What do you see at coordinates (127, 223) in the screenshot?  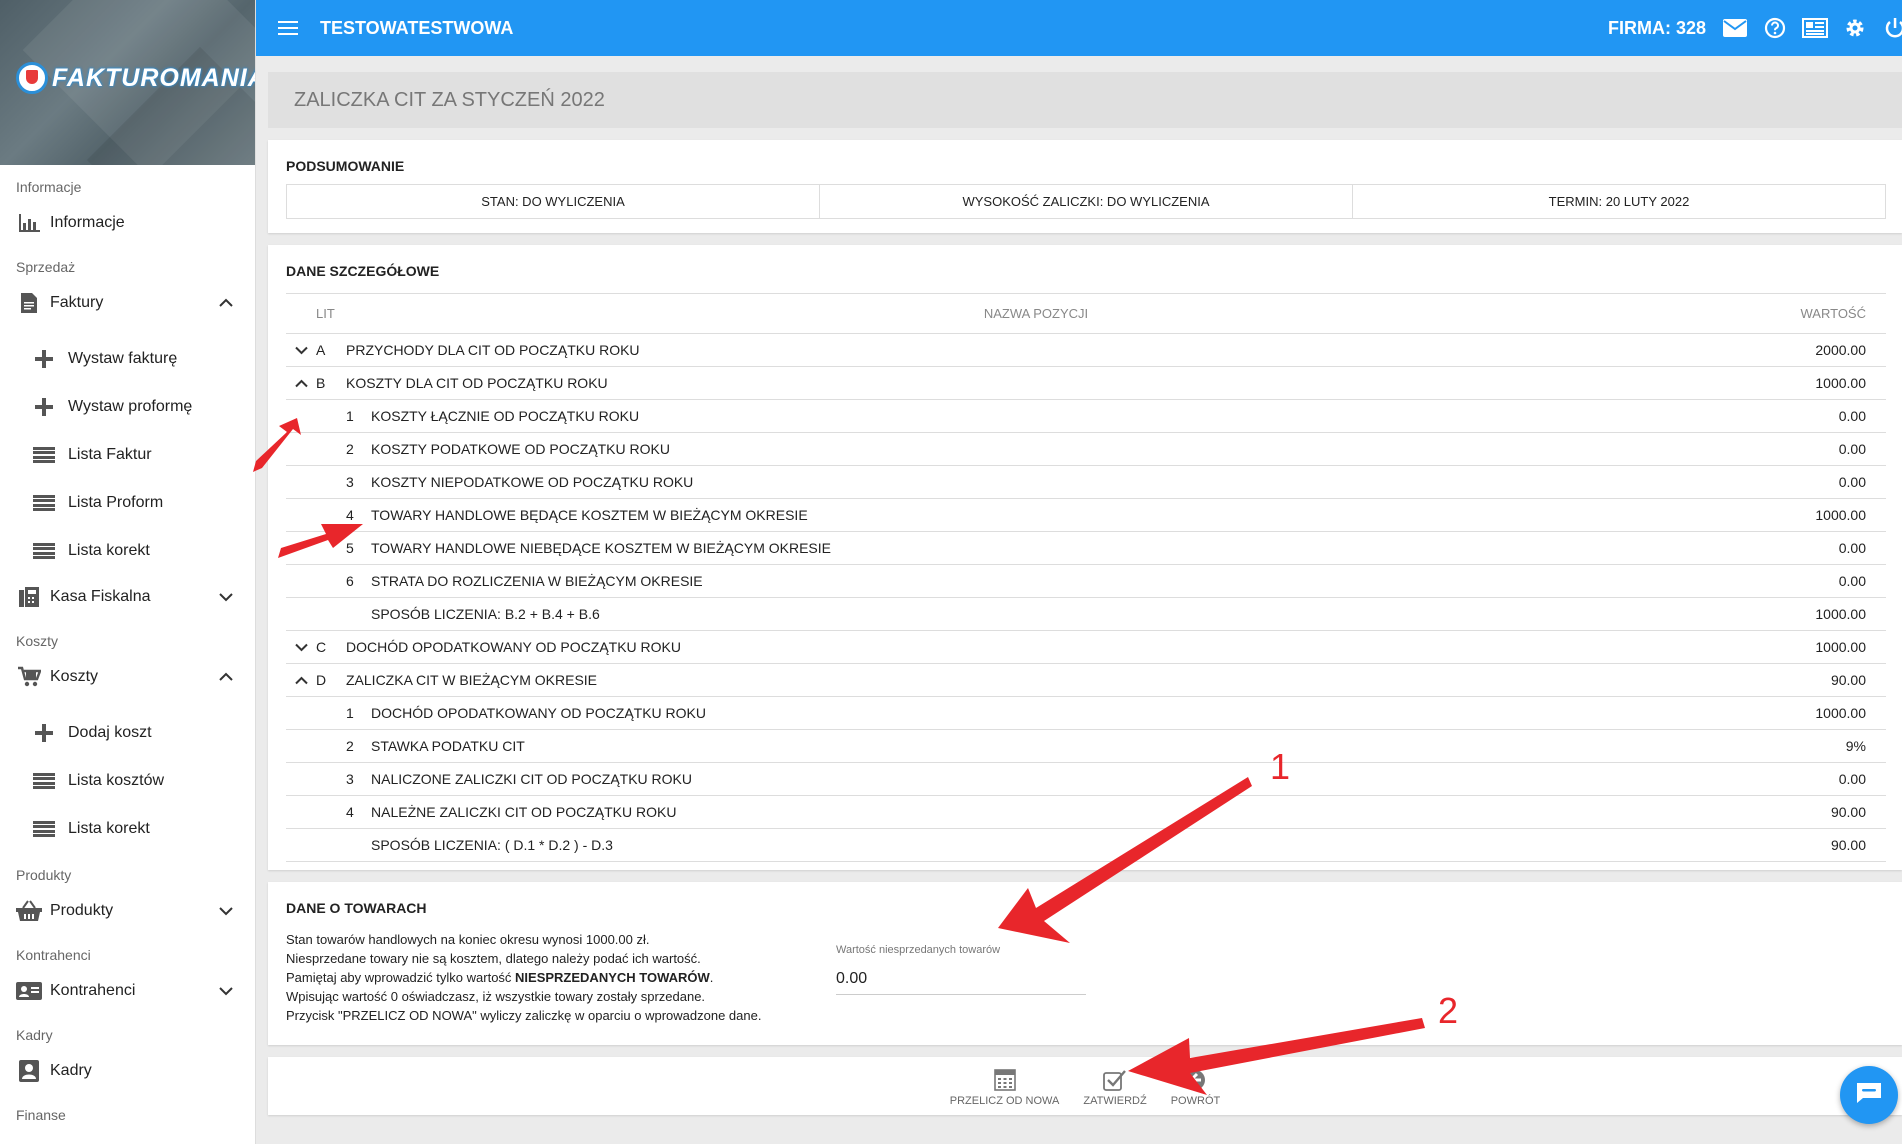 I see `sidebar-item-informacje: Informacje` at bounding box center [127, 223].